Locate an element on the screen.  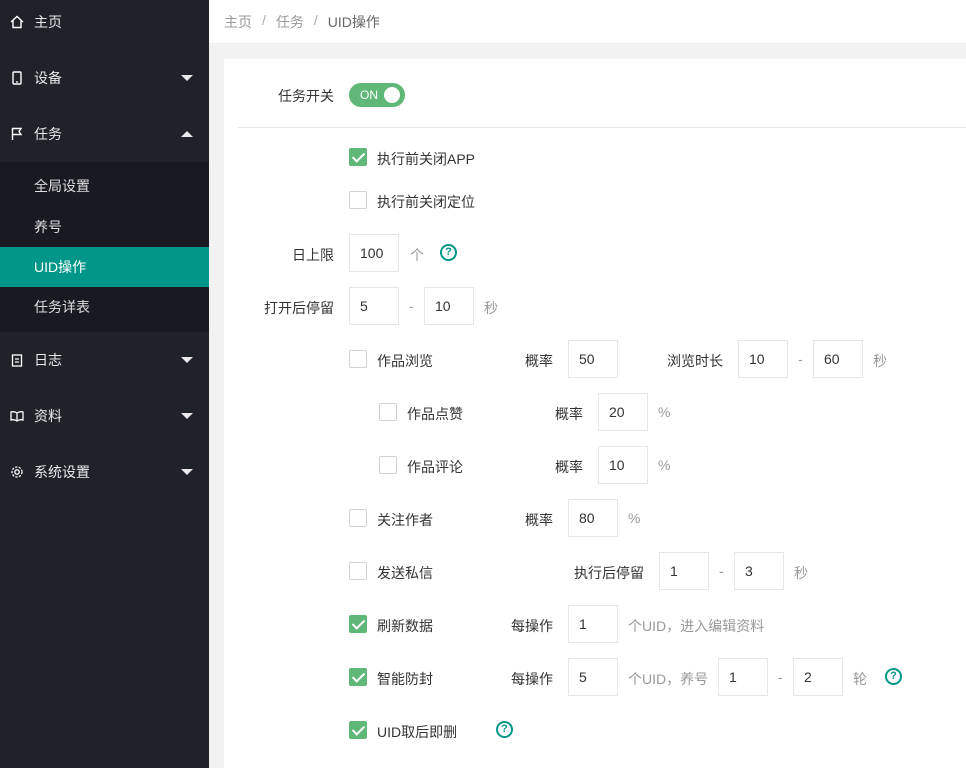
anti-ban-rounds-min-input: 1 is located at coordinates (743, 677).